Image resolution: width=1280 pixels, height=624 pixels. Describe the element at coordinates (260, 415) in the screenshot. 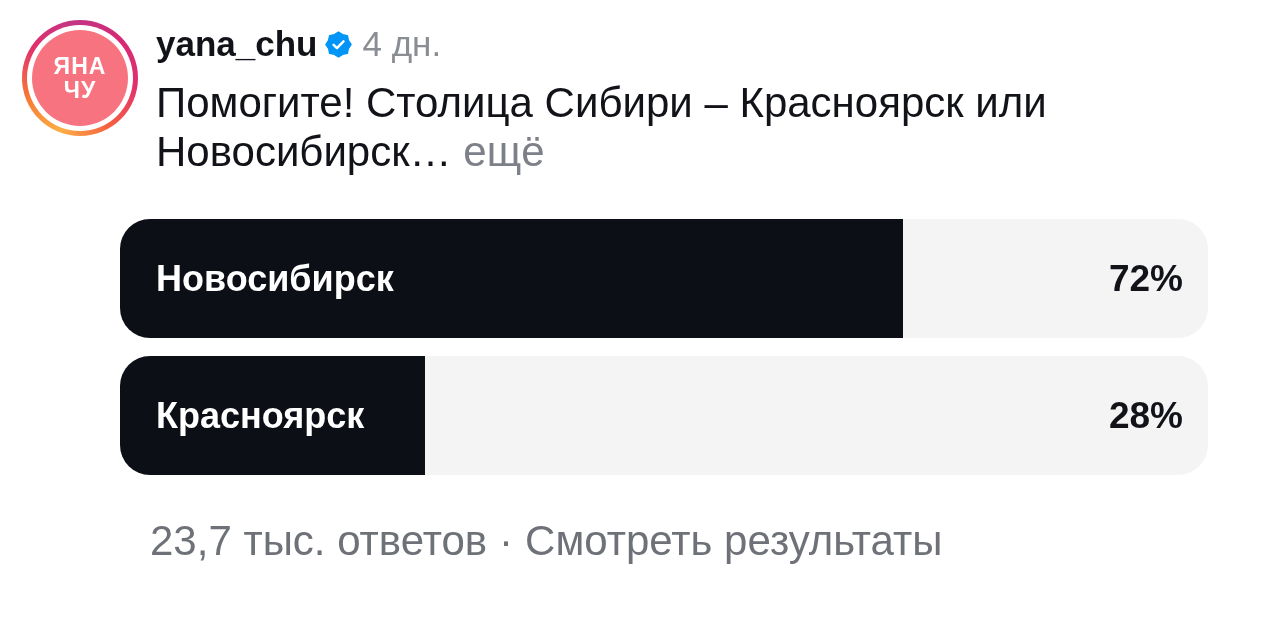

I see `poll-option-label: Красноярск` at that location.